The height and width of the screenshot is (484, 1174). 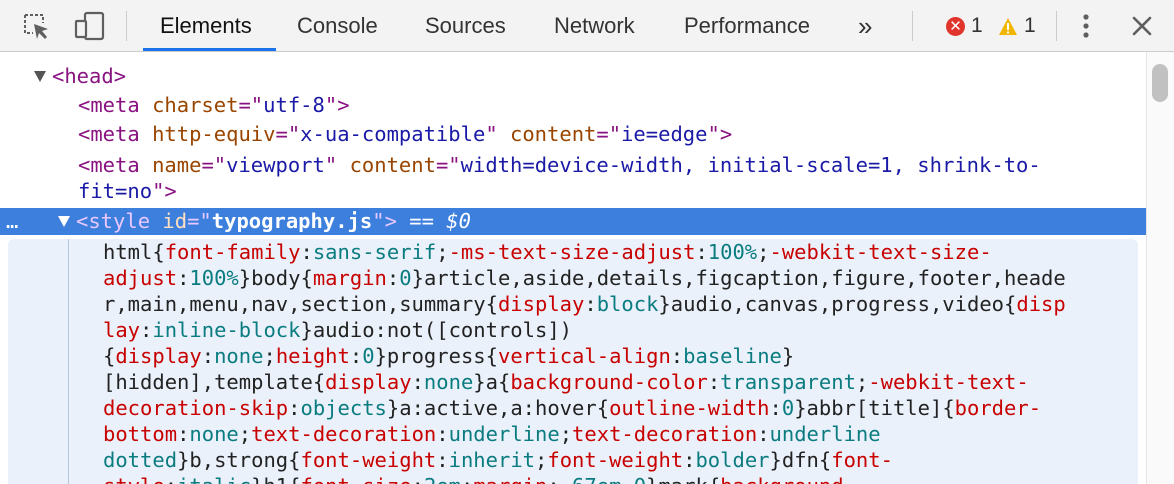 I want to click on css-token: .67em 0, so click(x=603, y=479).